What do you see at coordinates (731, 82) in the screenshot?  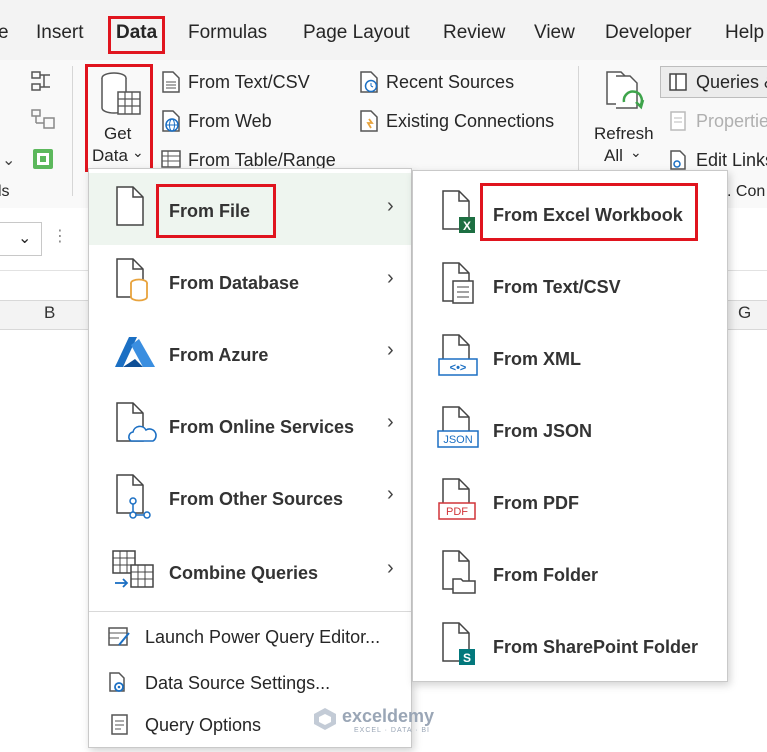 I see `queries-label: Queries &` at bounding box center [731, 82].